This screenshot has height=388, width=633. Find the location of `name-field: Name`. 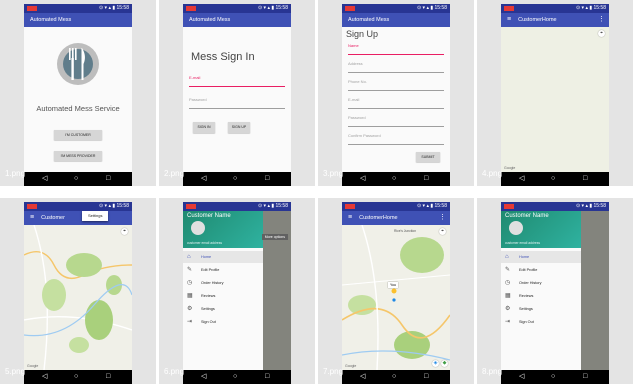

name-field: Name is located at coordinates (396, 48).